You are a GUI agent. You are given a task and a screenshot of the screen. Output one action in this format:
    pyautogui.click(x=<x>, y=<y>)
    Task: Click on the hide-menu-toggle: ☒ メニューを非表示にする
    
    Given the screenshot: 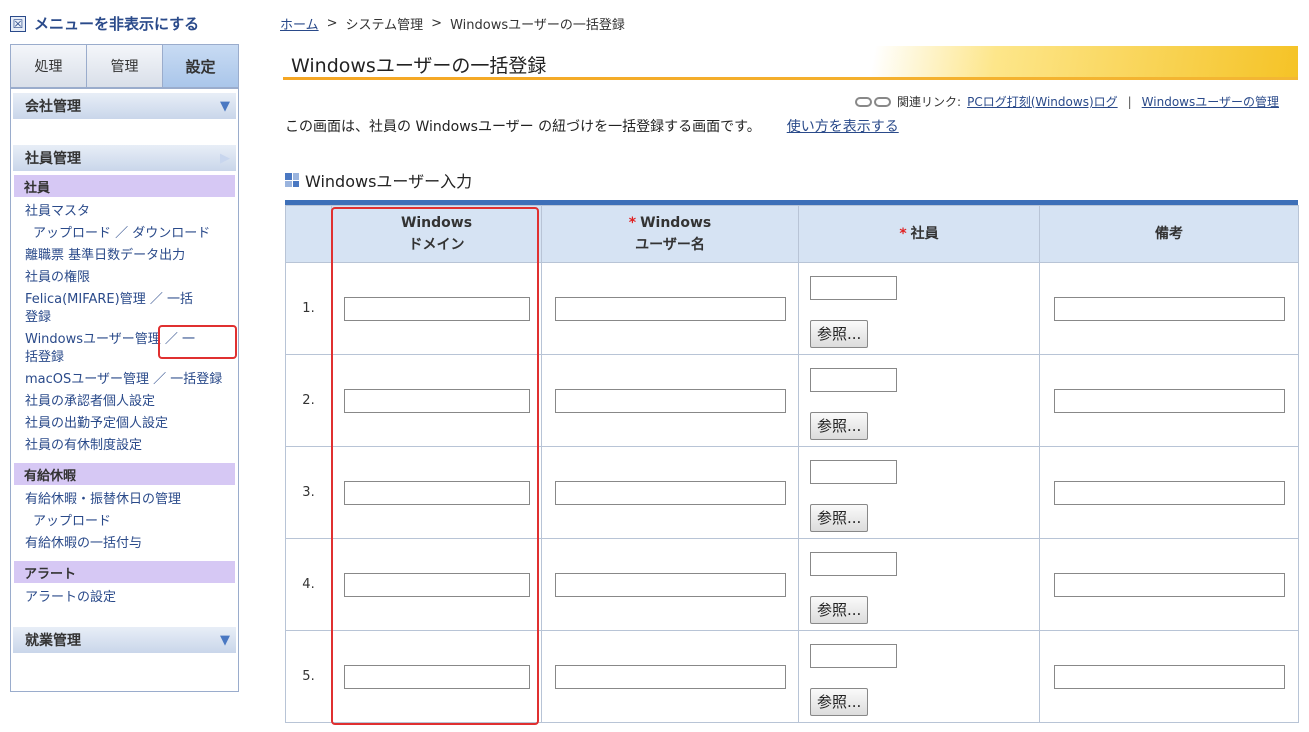 What is the action you would take?
    pyautogui.click(x=104, y=23)
    